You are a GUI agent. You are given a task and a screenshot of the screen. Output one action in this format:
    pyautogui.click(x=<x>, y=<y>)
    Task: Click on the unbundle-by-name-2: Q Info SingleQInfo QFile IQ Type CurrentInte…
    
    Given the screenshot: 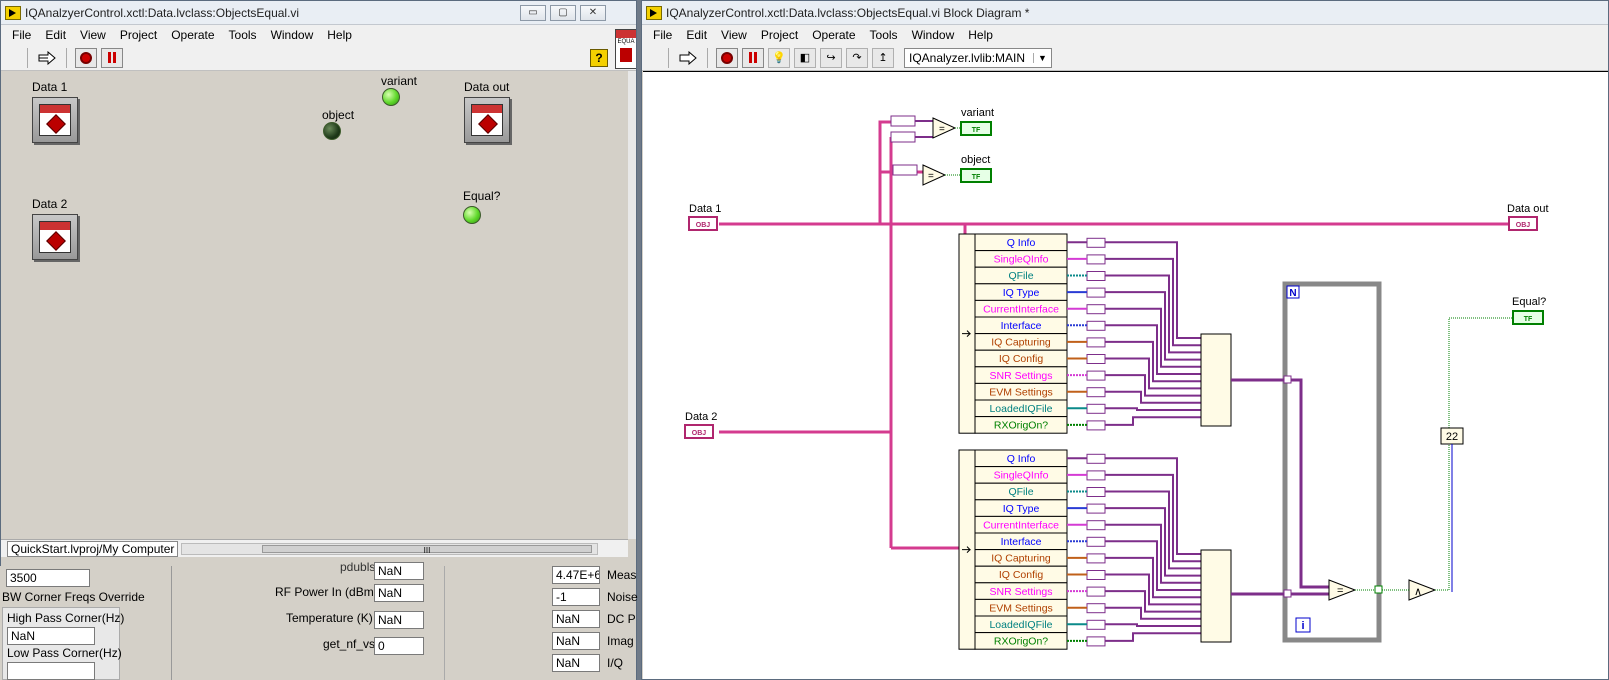 What is the action you would take?
    pyautogui.click(x=1032, y=549)
    